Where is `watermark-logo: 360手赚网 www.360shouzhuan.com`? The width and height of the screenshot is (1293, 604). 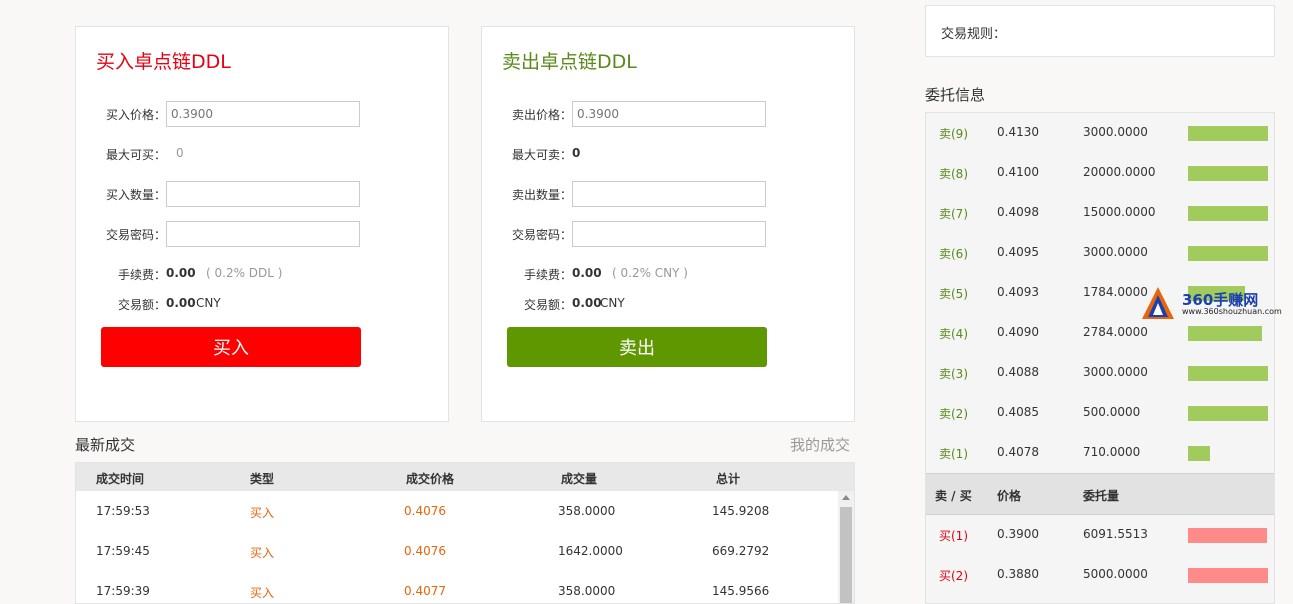
watermark-logo: 360手赚网 www.360shouzhuan.com is located at coordinates (1215, 303).